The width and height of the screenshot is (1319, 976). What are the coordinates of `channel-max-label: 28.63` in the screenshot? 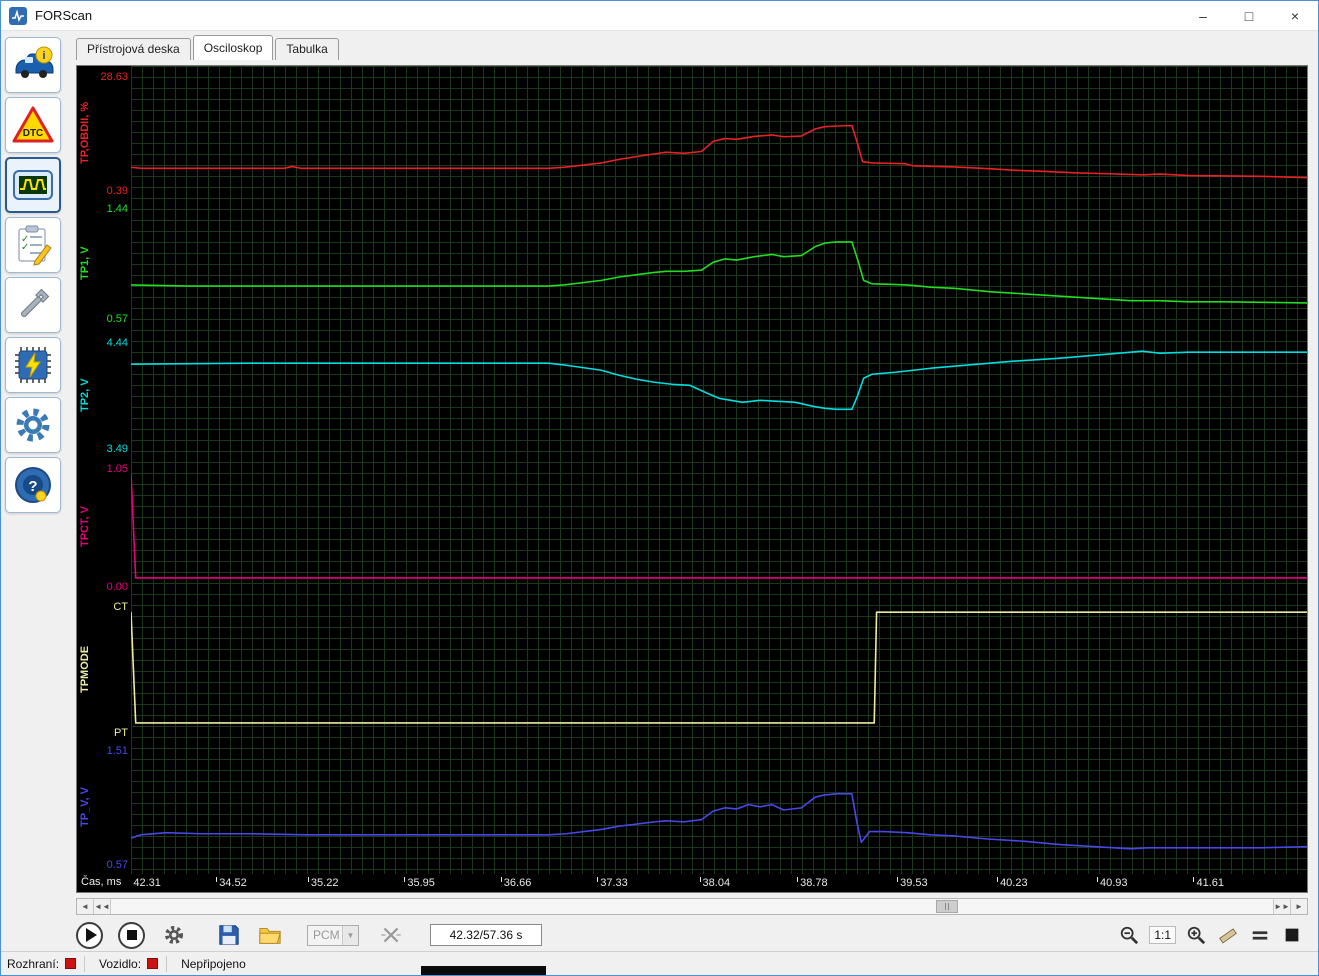 It's located at (114, 77).